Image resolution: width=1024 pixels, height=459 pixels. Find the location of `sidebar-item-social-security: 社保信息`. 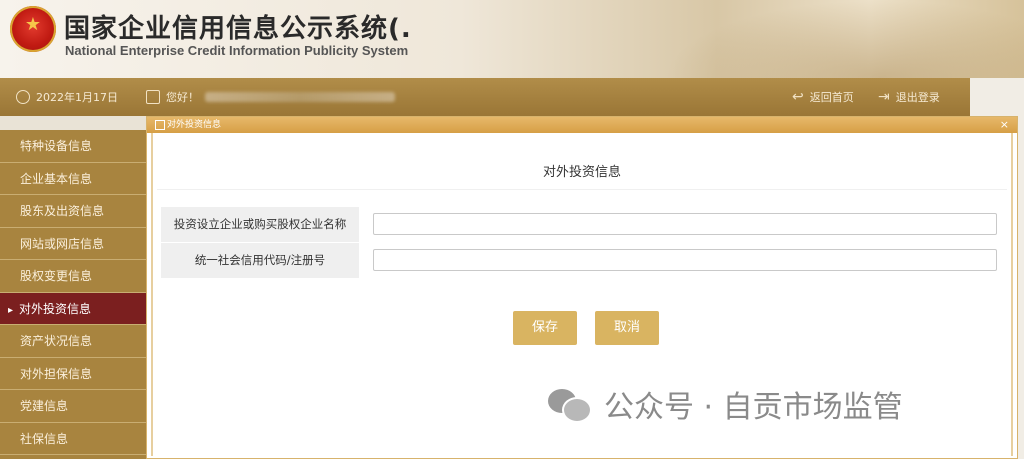

sidebar-item-social-security: 社保信息 is located at coordinates (73, 439).